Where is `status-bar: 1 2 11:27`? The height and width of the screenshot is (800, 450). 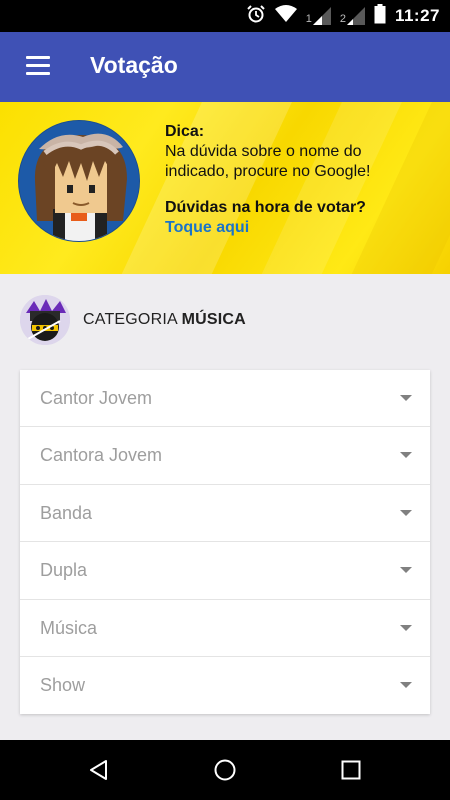
status-bar: 1 2 11:27 is located at coordinates (225, 16).